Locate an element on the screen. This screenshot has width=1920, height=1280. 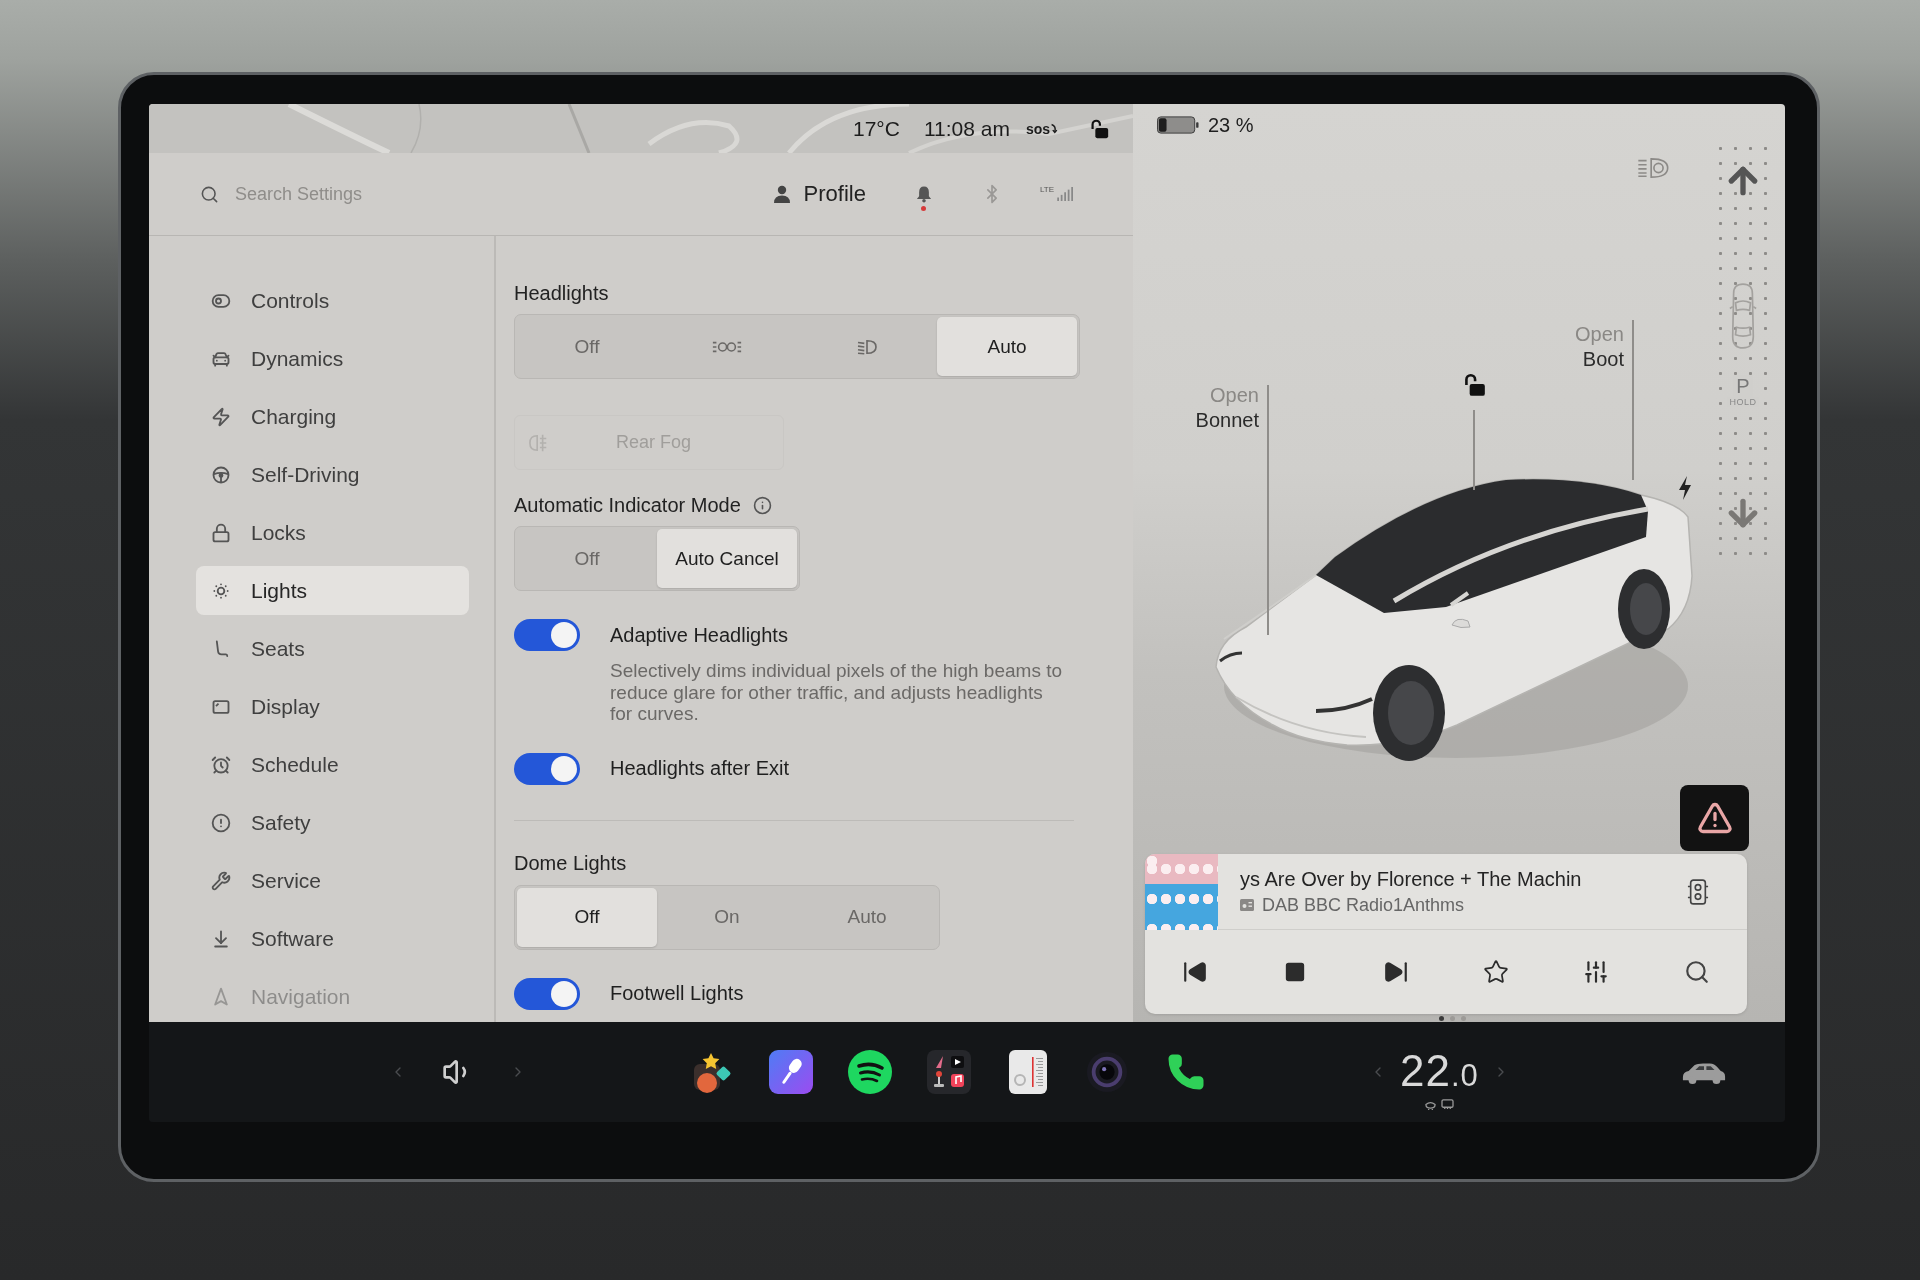
sidebar-item: Controls is located at coordinates (332, 300).